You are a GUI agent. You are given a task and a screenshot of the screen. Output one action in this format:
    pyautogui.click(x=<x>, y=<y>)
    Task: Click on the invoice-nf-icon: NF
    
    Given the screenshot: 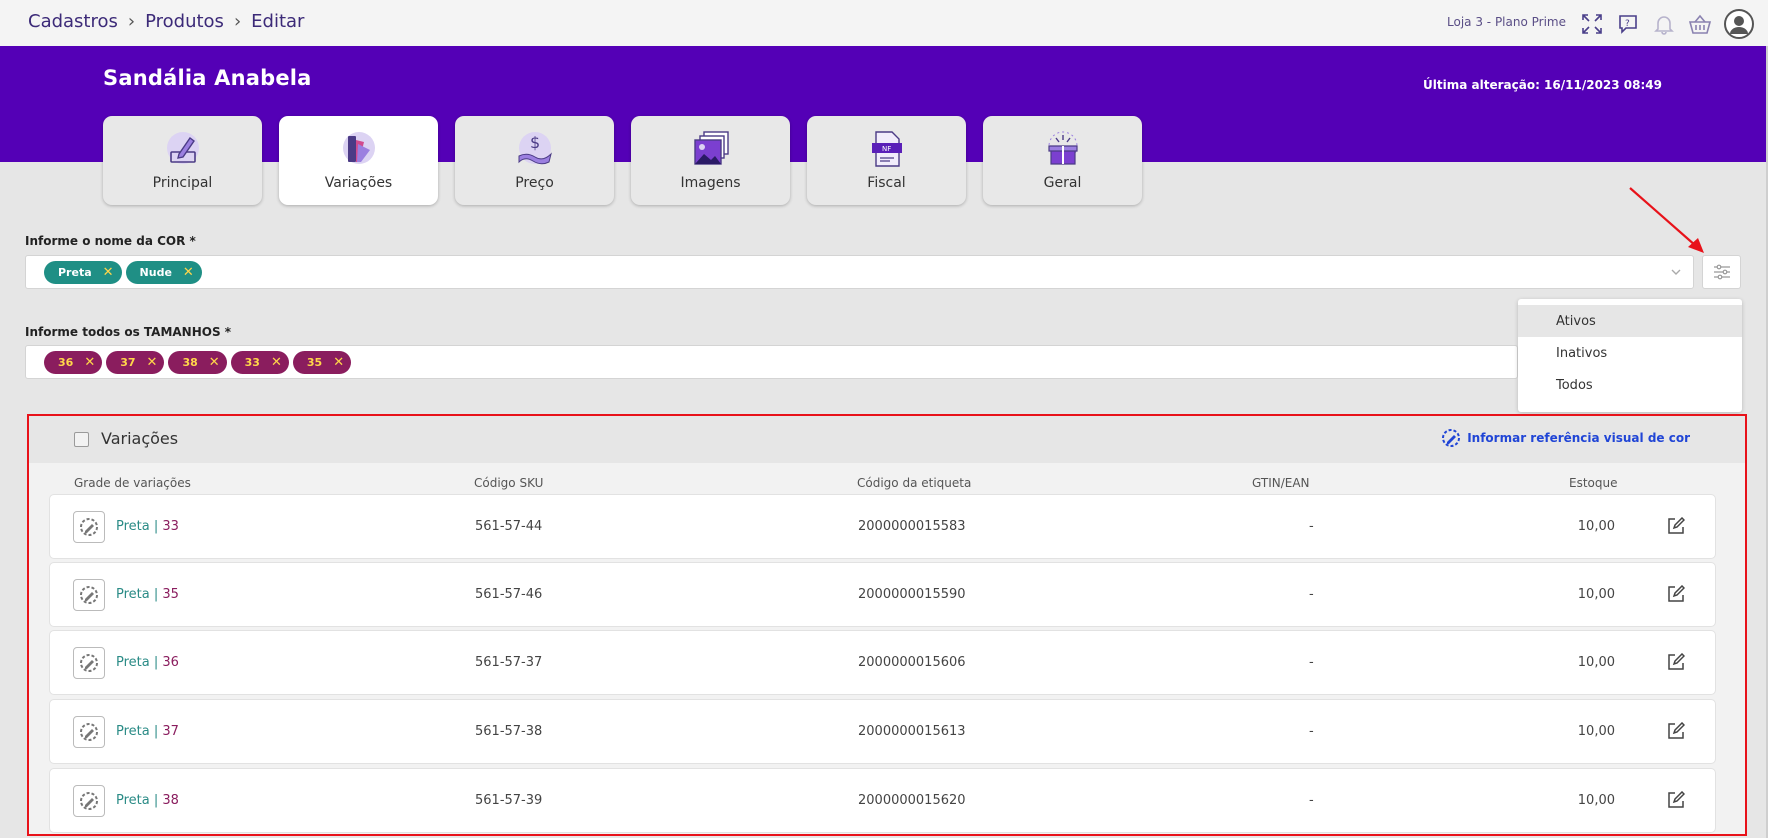 What is the action you would take?
    pyautogui.click(x=886, y=149)
    